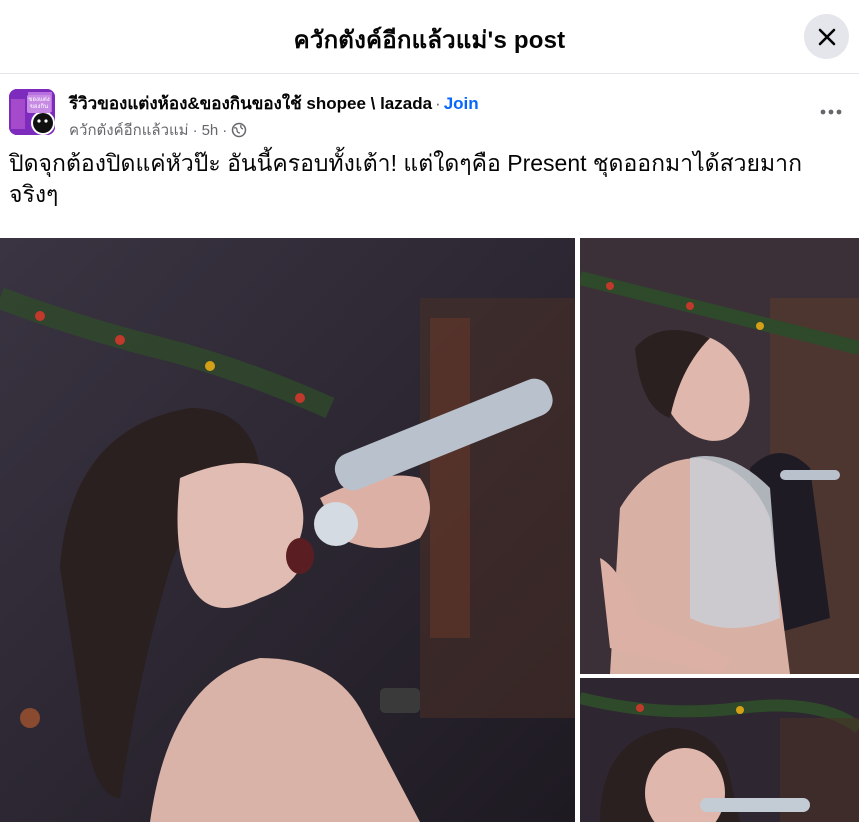  Describe the element at coordinates (461, 103) in the screenshot. I see `join-button: Join` at that location.